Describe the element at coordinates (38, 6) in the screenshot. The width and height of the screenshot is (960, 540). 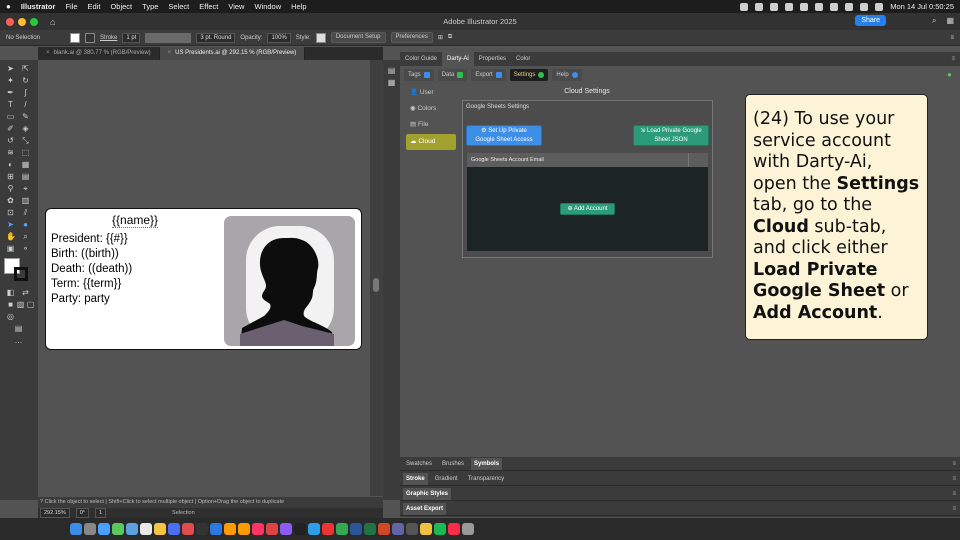
I see `menu-app-name: Illustrator` at that location.